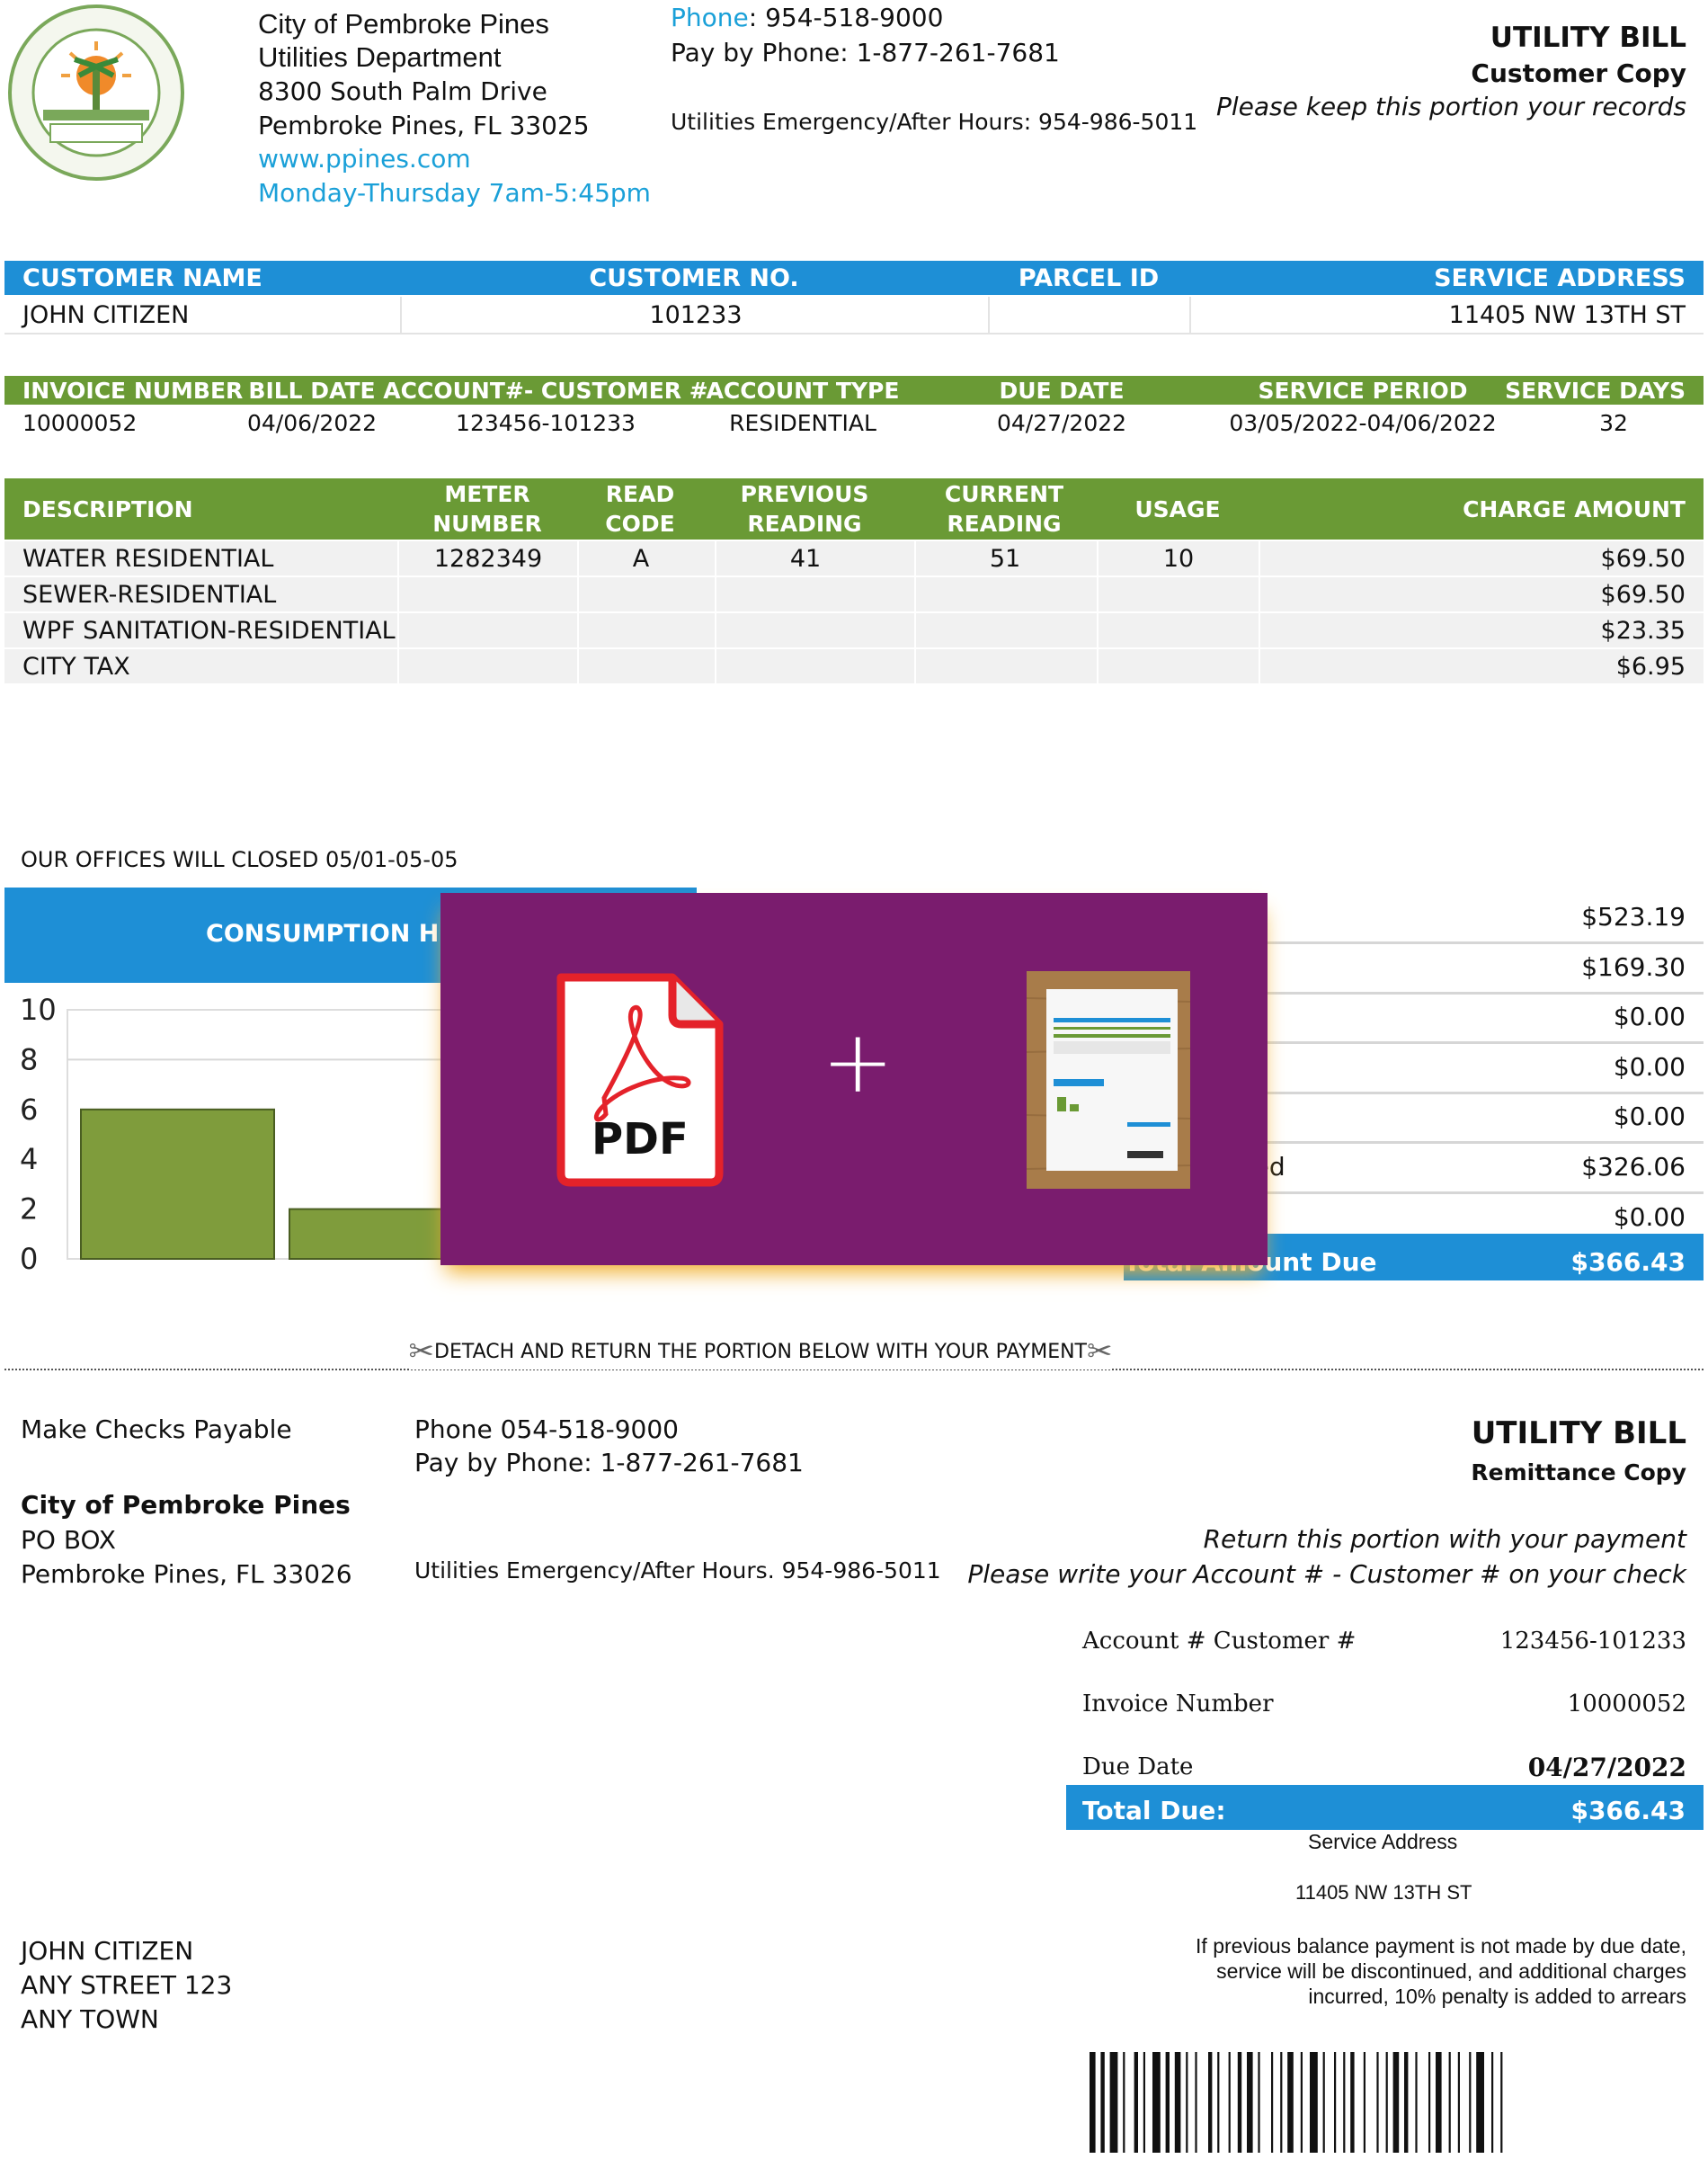 The width and height of the screenshot is (1708, 2159). I want to click on office-closure-notice: OUR OFFICES WILL CLOSED 05/01-05-05, so click(239, 859).